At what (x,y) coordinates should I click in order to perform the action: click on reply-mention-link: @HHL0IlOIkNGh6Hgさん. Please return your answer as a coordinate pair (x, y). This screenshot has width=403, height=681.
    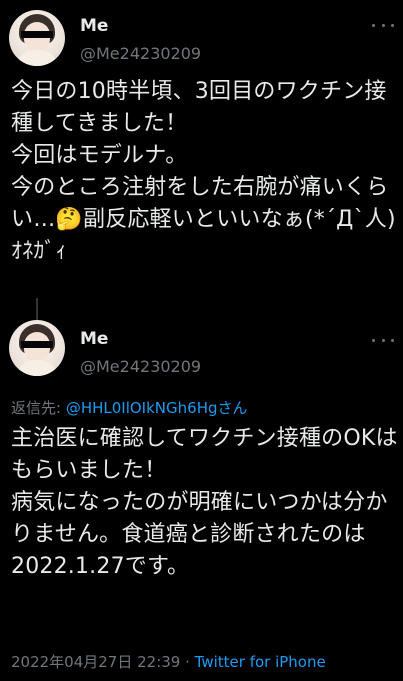
    Looking at the image, I should click on (157, 408).